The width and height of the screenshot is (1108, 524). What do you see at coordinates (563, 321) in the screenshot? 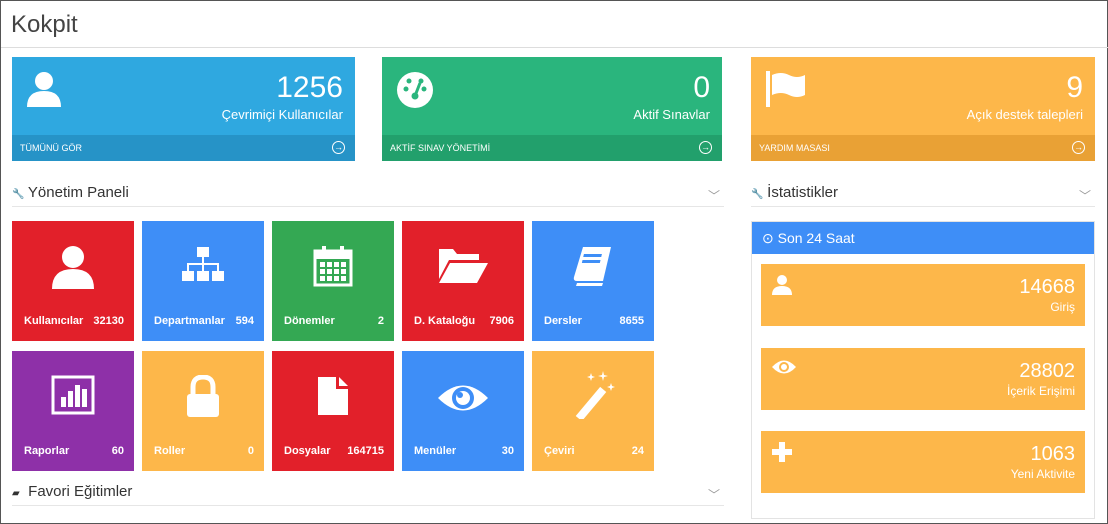
I see `tile-label: Dersler` at bounding box center [563, 321].